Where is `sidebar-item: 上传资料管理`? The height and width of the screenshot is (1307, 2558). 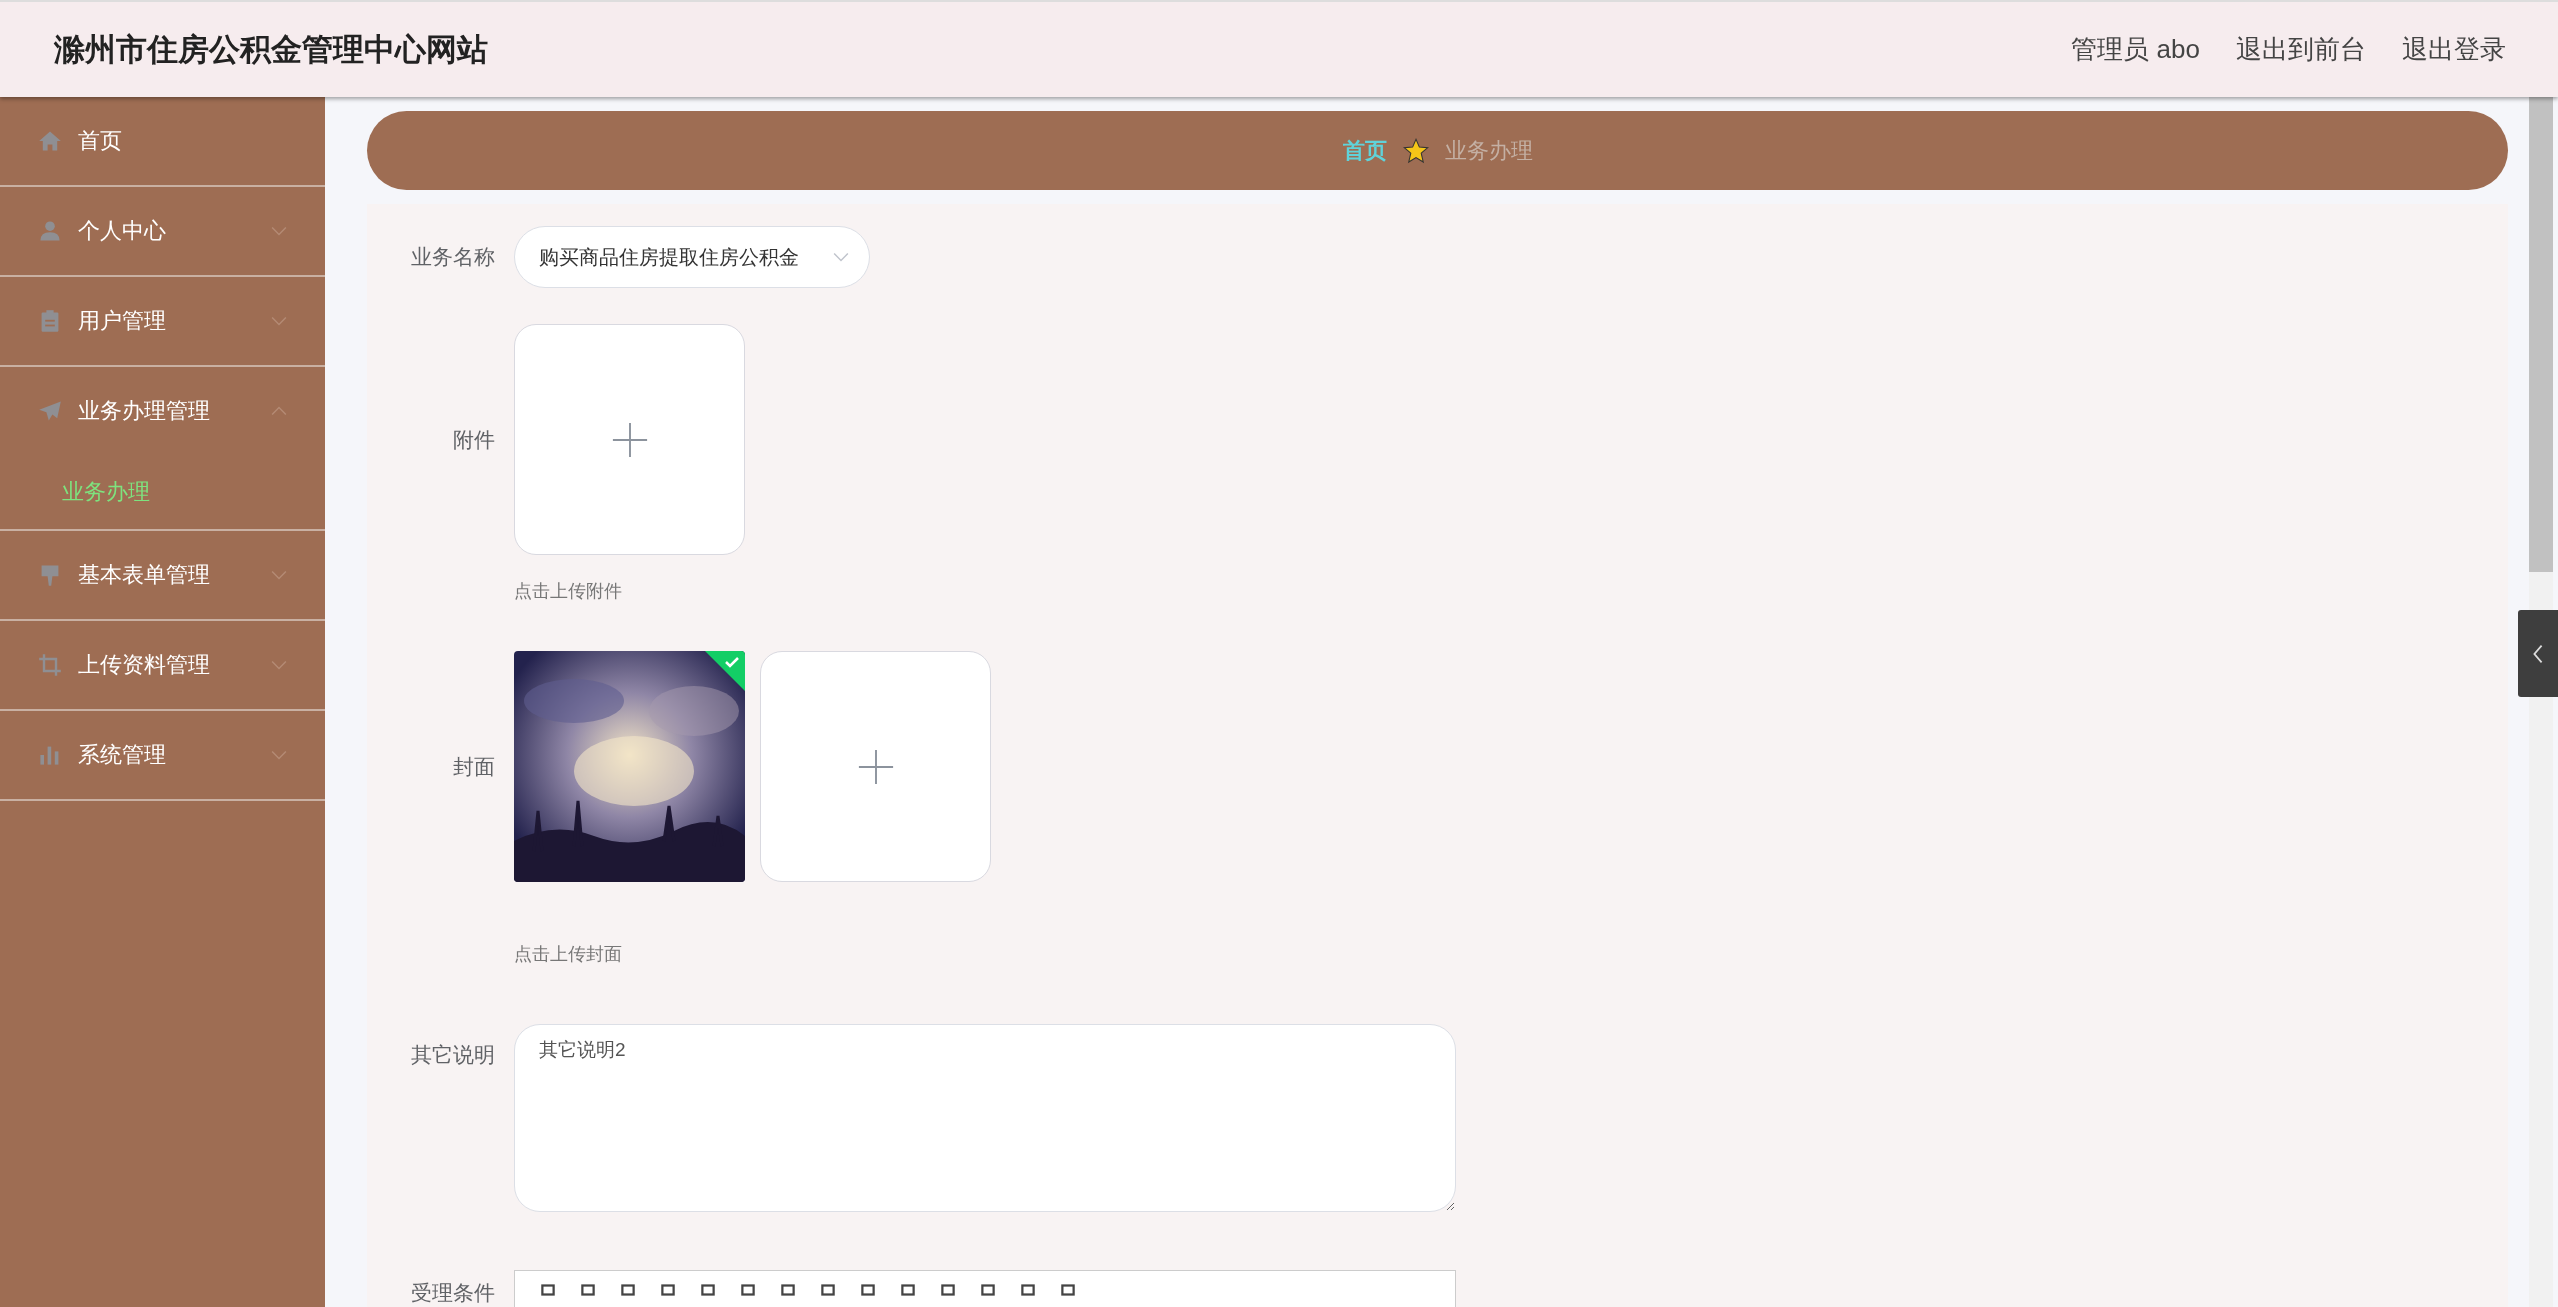
sidebar-item: 上传资料管理 is located at coordinates (162, 665).